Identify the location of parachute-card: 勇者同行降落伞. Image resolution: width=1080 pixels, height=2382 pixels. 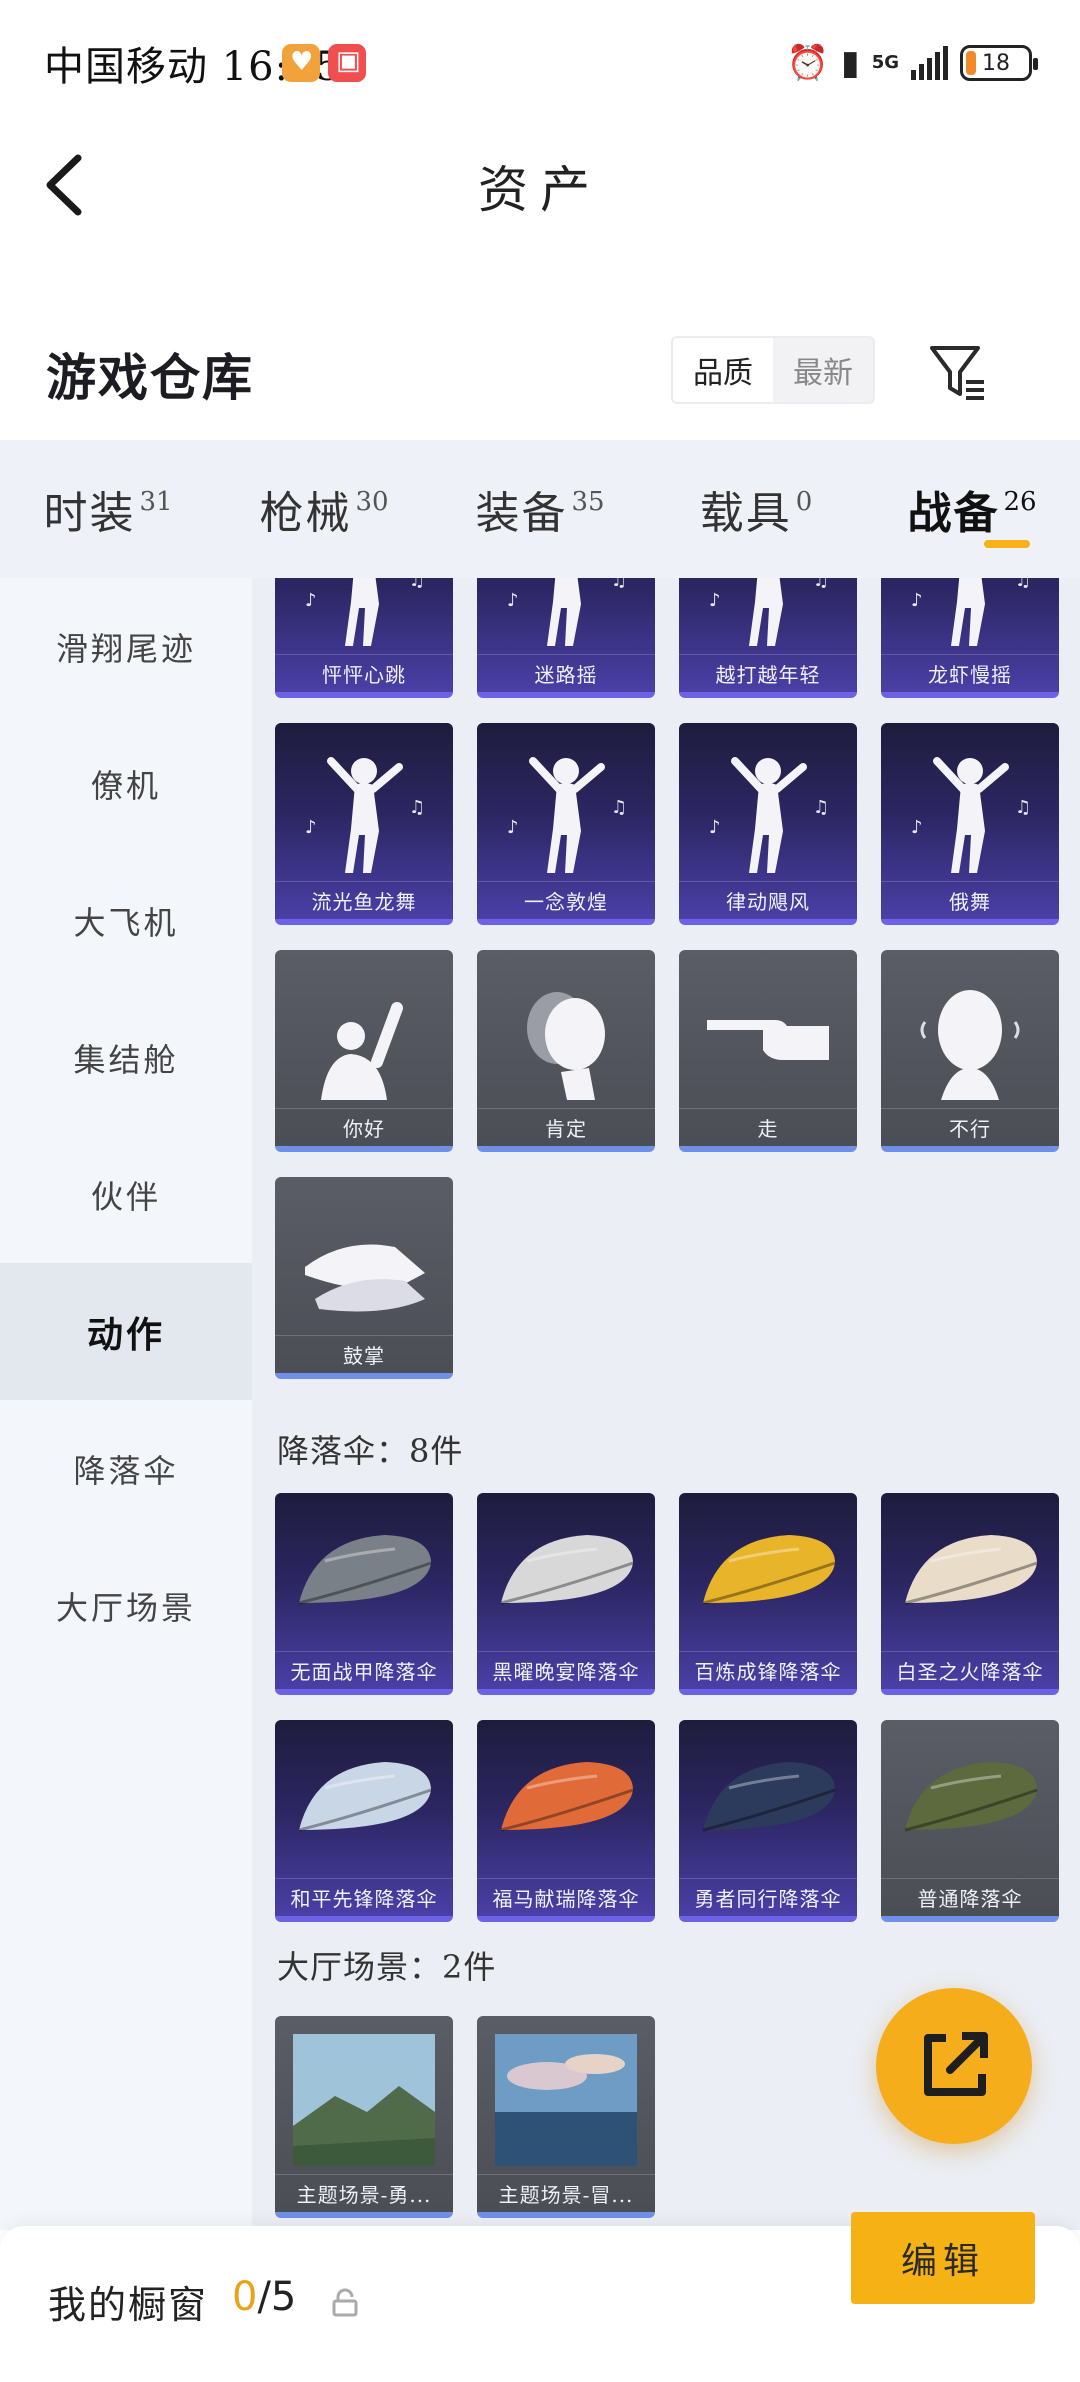
(768, 1821).